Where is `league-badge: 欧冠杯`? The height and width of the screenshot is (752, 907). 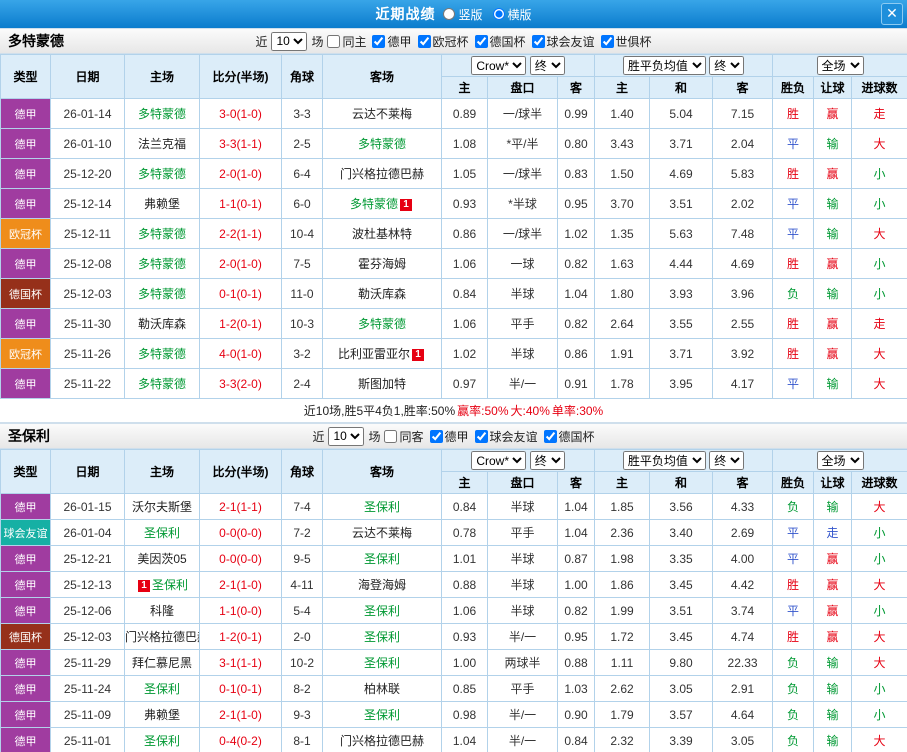 league-badge: 欧冠杯 is located at coordinates (25, 353).